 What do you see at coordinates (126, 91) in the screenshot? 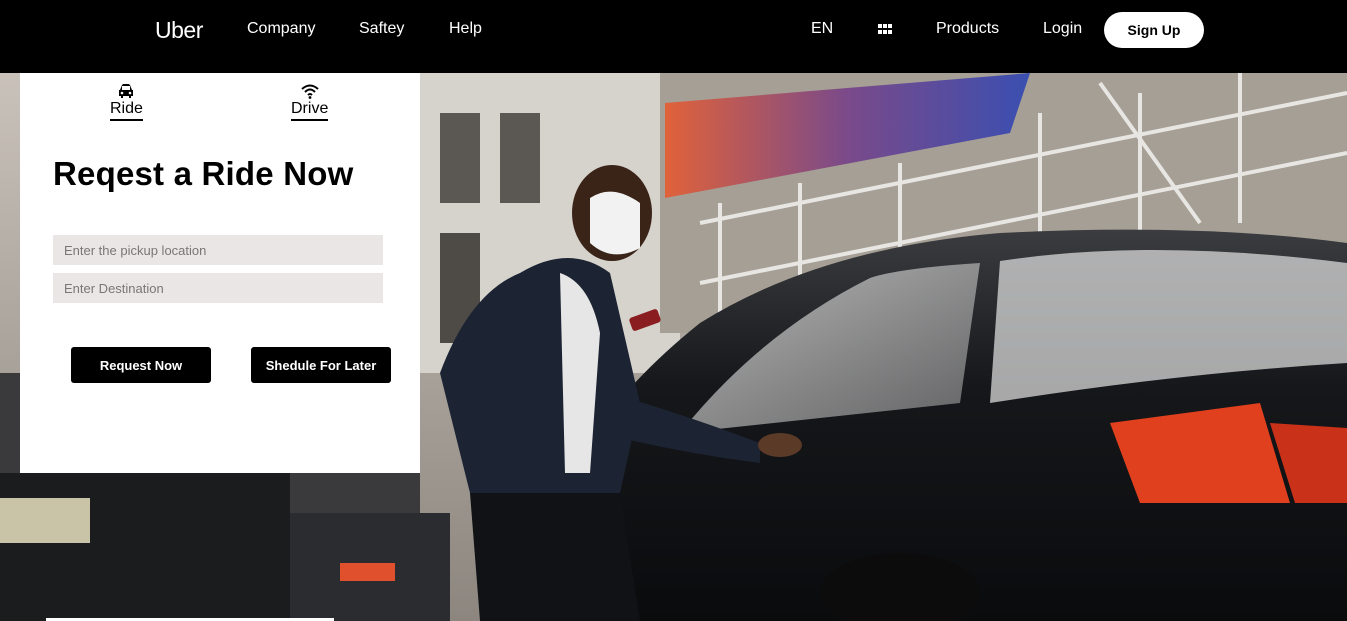
I see `car-icon` at bounding box center [126, 91].